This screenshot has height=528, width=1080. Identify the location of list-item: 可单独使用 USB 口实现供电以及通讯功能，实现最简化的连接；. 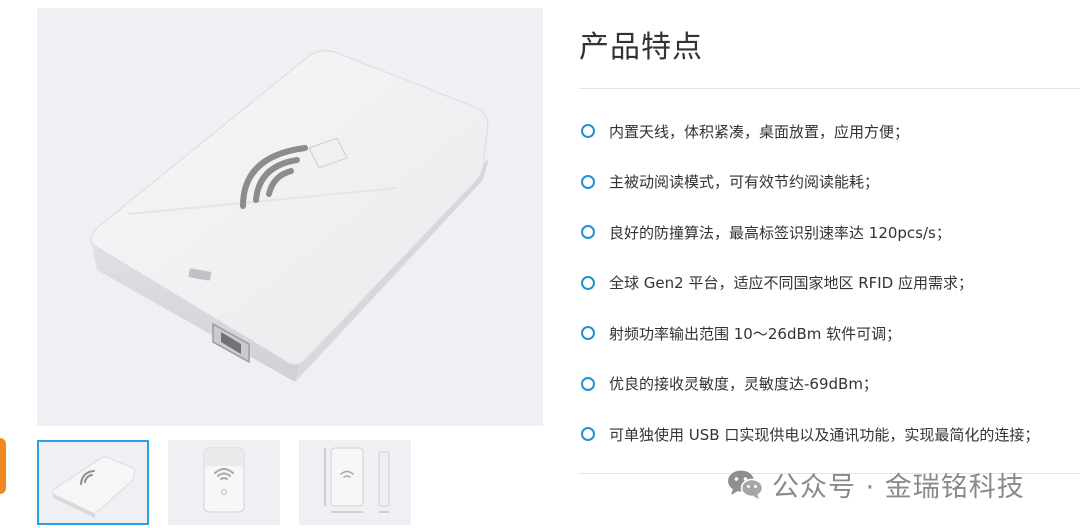
(829, 434).